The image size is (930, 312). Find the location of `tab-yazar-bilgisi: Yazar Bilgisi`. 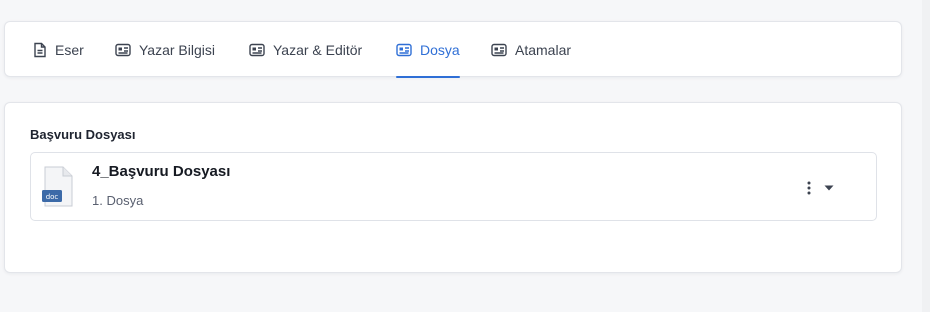

tab-yazar-bilgisi: Yazar Bilgisi is located at coordinates (165, 50).